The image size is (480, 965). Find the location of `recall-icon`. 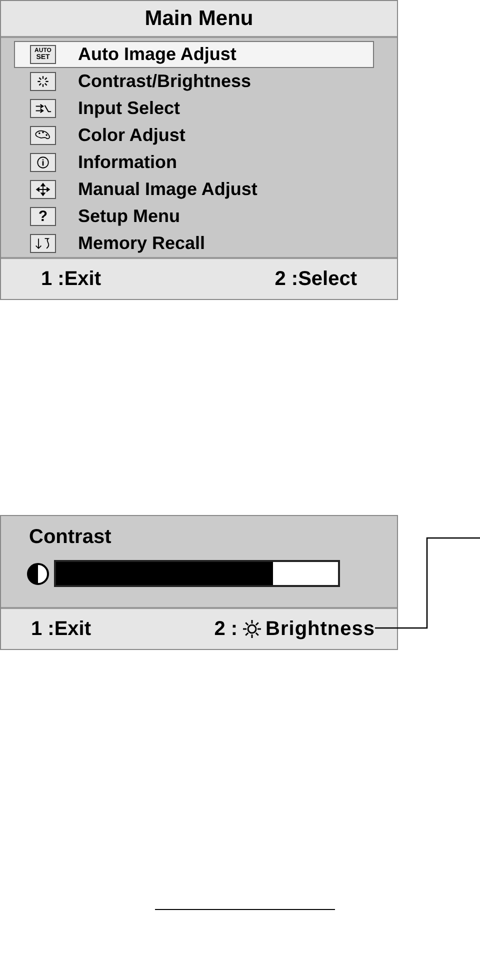

recall-icon is located at coordinates (43, 243).